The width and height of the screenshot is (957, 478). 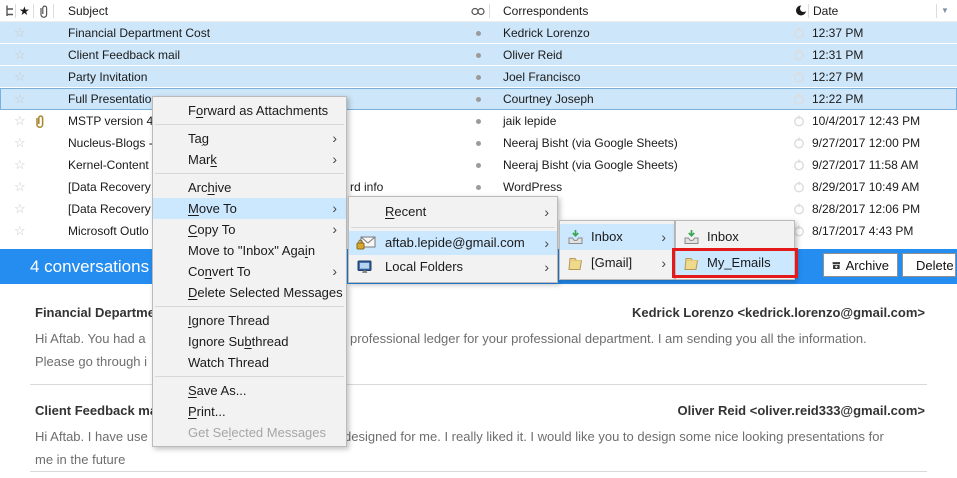 I want to click on message-date: 8/17/2017 4:43 PM, so click(x=863, y=231).